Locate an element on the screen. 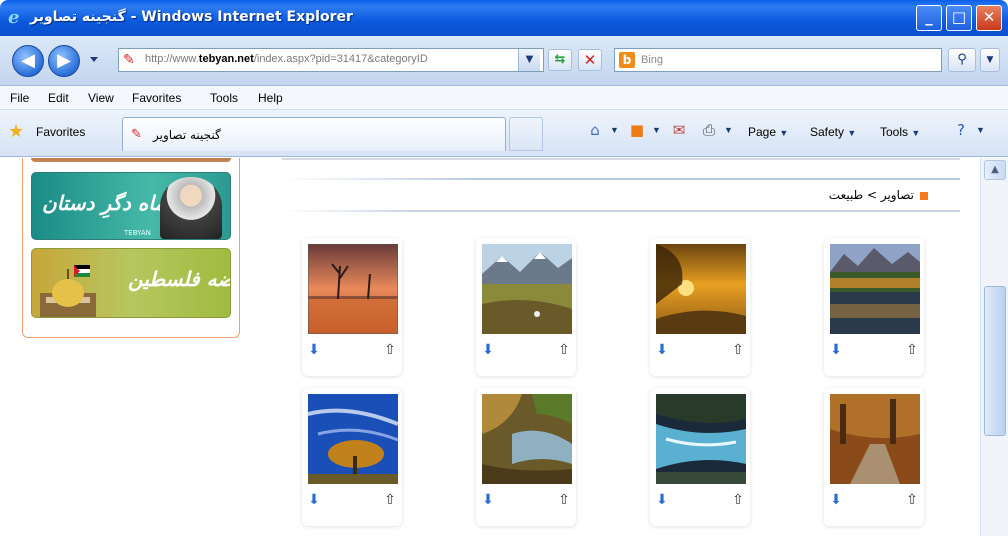  back-button: ◀ is located at coordinates (28, 61).